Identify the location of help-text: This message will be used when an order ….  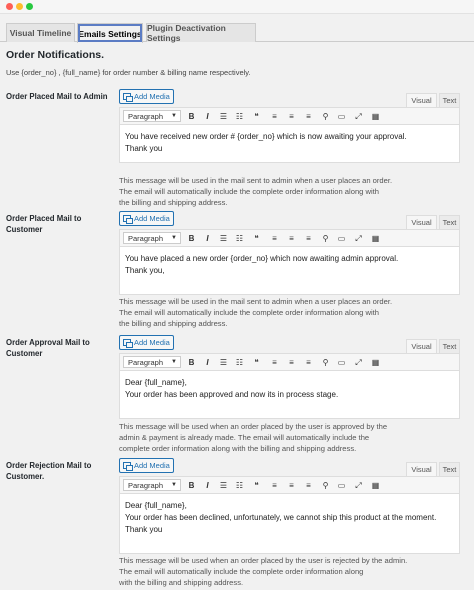
(289, 437).